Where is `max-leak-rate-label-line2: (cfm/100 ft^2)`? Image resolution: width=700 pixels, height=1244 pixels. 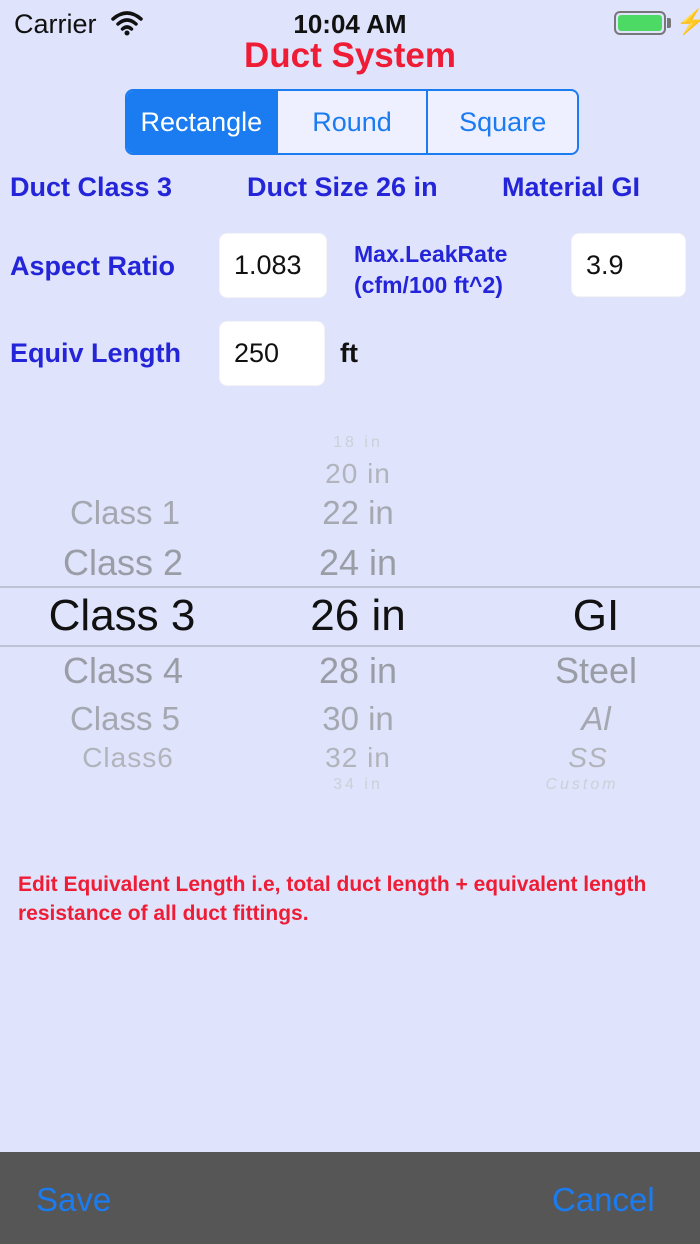 max-leak-rate-label-line2: (cfm/100 ft^2) is located at coordinates (428, 285).